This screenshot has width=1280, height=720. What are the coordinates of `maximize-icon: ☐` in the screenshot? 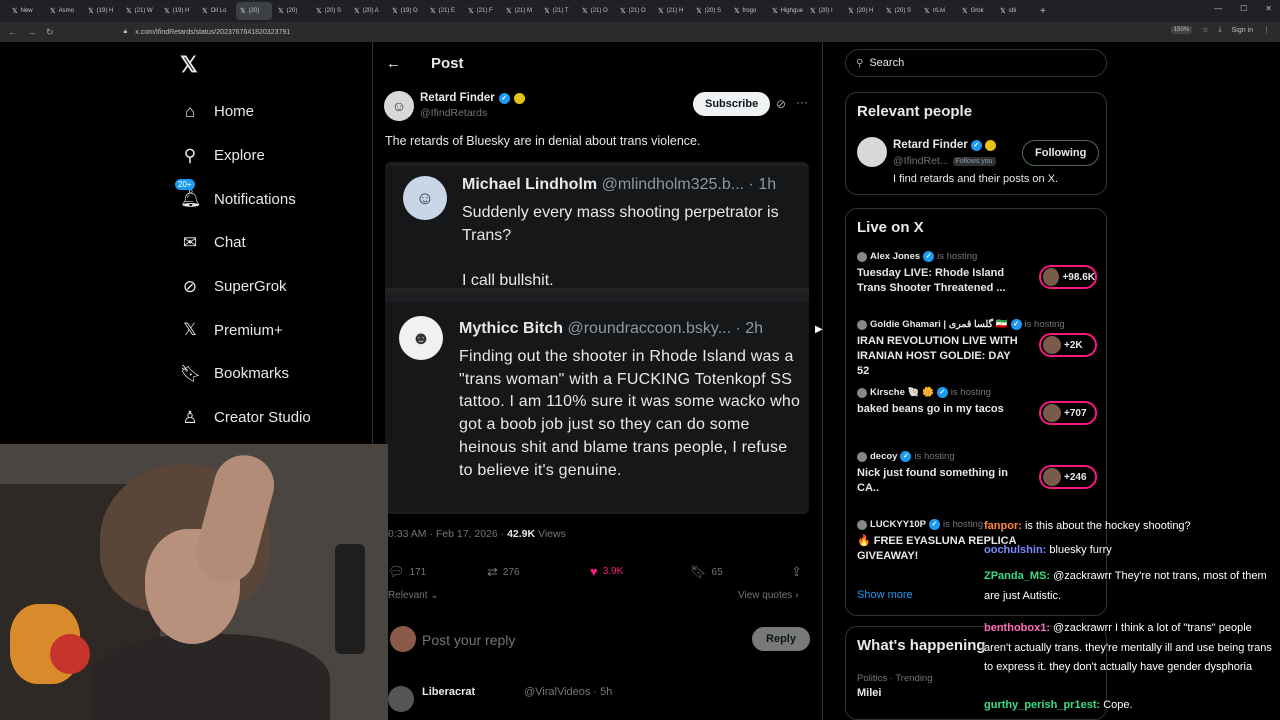 It's located at (1243, 8).